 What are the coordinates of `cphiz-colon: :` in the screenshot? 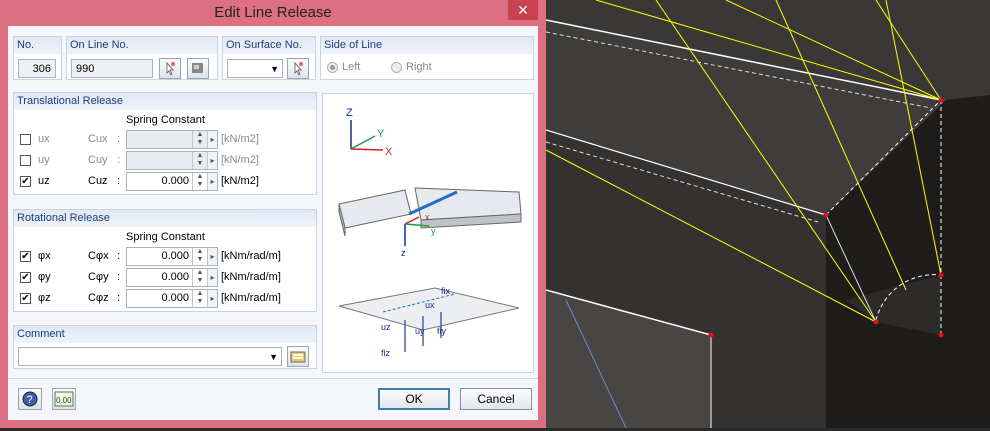 It's located at (119, 298).